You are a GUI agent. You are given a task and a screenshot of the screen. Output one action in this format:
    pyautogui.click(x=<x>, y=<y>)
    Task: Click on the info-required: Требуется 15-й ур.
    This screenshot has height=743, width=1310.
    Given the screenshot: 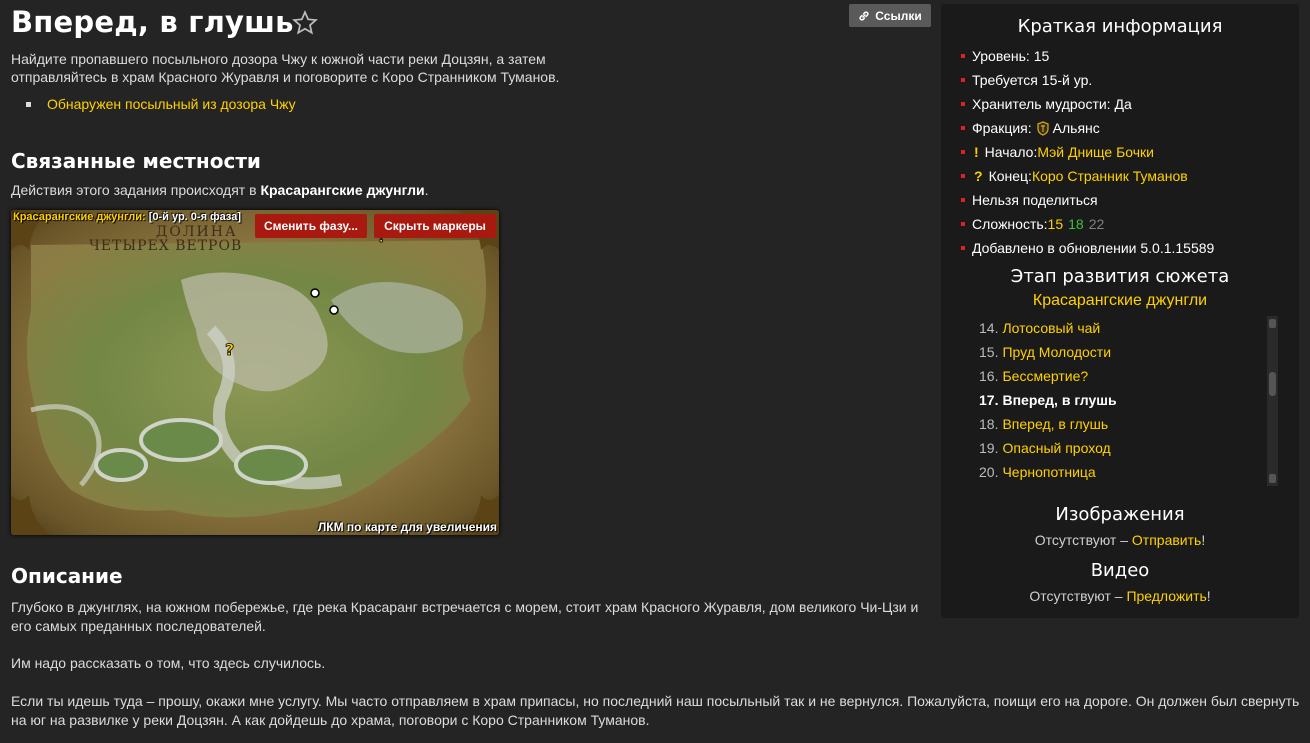 What is the action you would take?
    pyautogui.click(x=1087, y=80)
    